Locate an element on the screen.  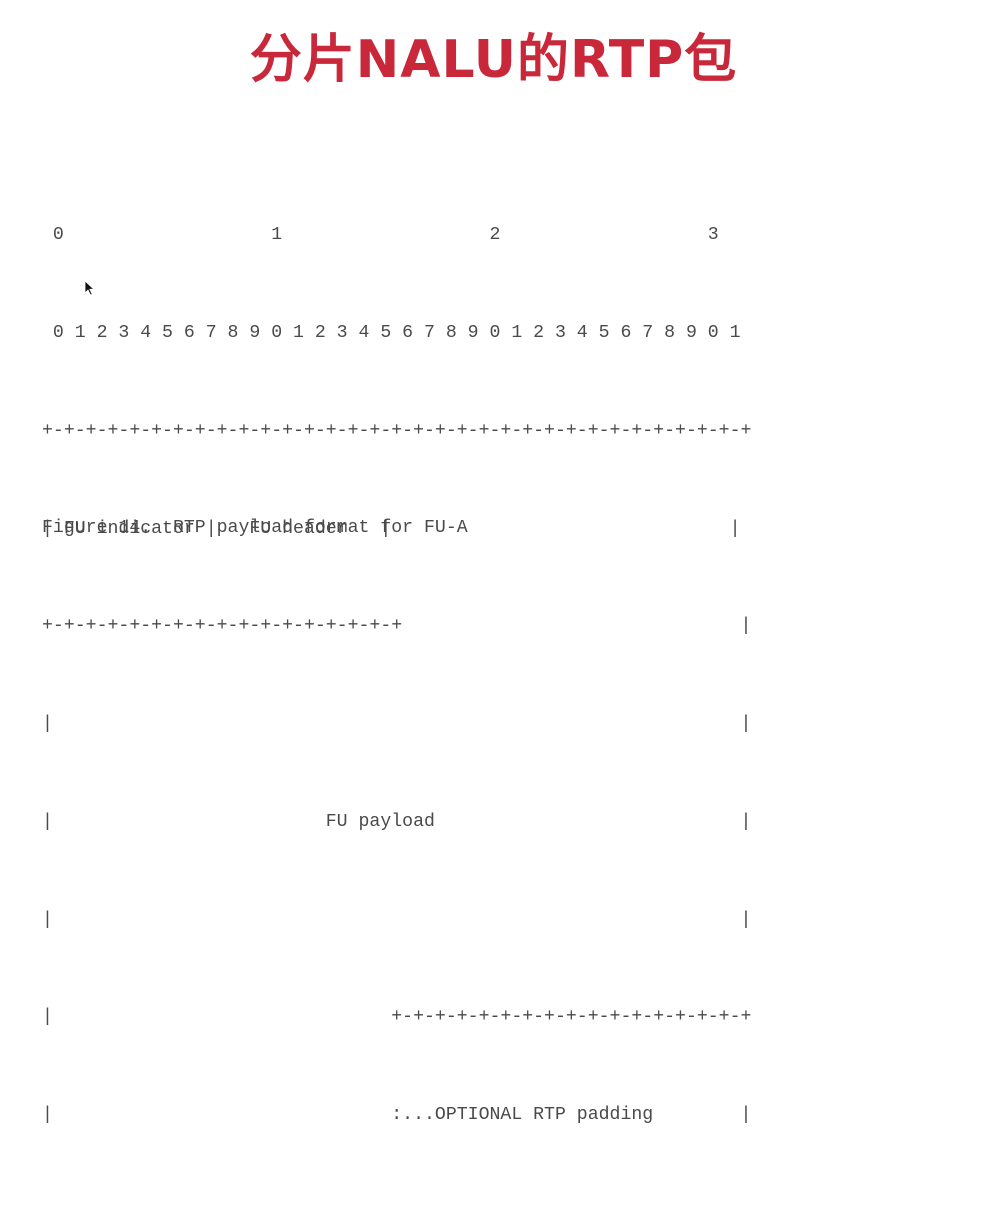
figure-caption: Figure 14. RTP payload format for FU-A is located at coordinates (255, 528).